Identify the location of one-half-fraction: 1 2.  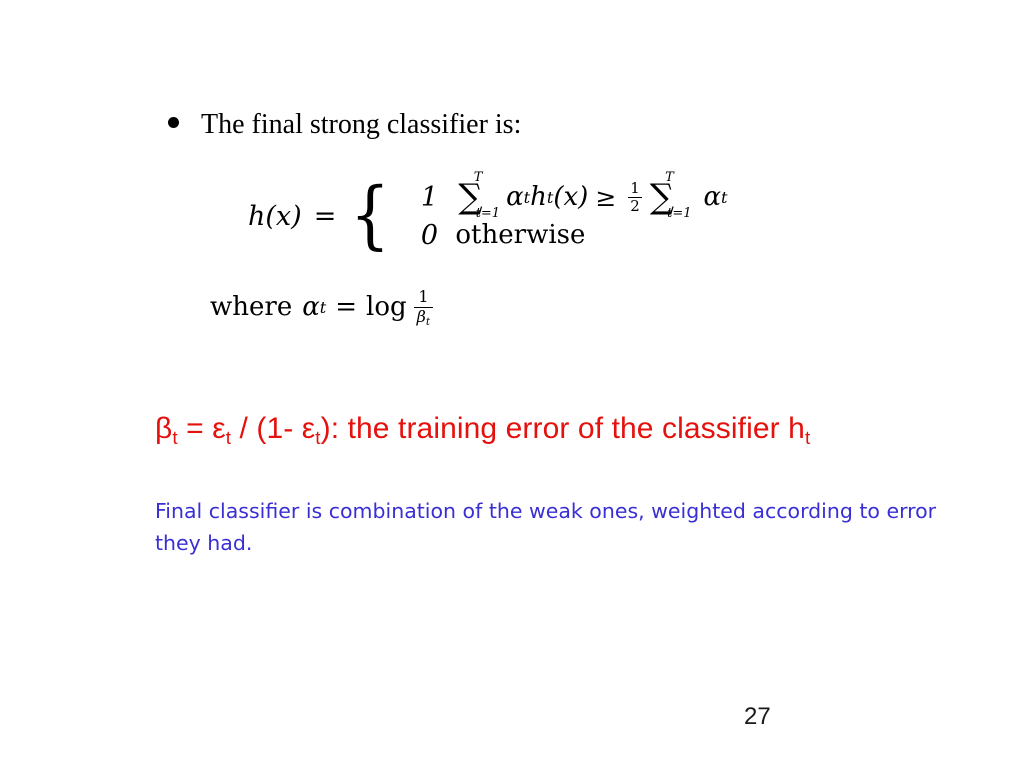
(635, 196).